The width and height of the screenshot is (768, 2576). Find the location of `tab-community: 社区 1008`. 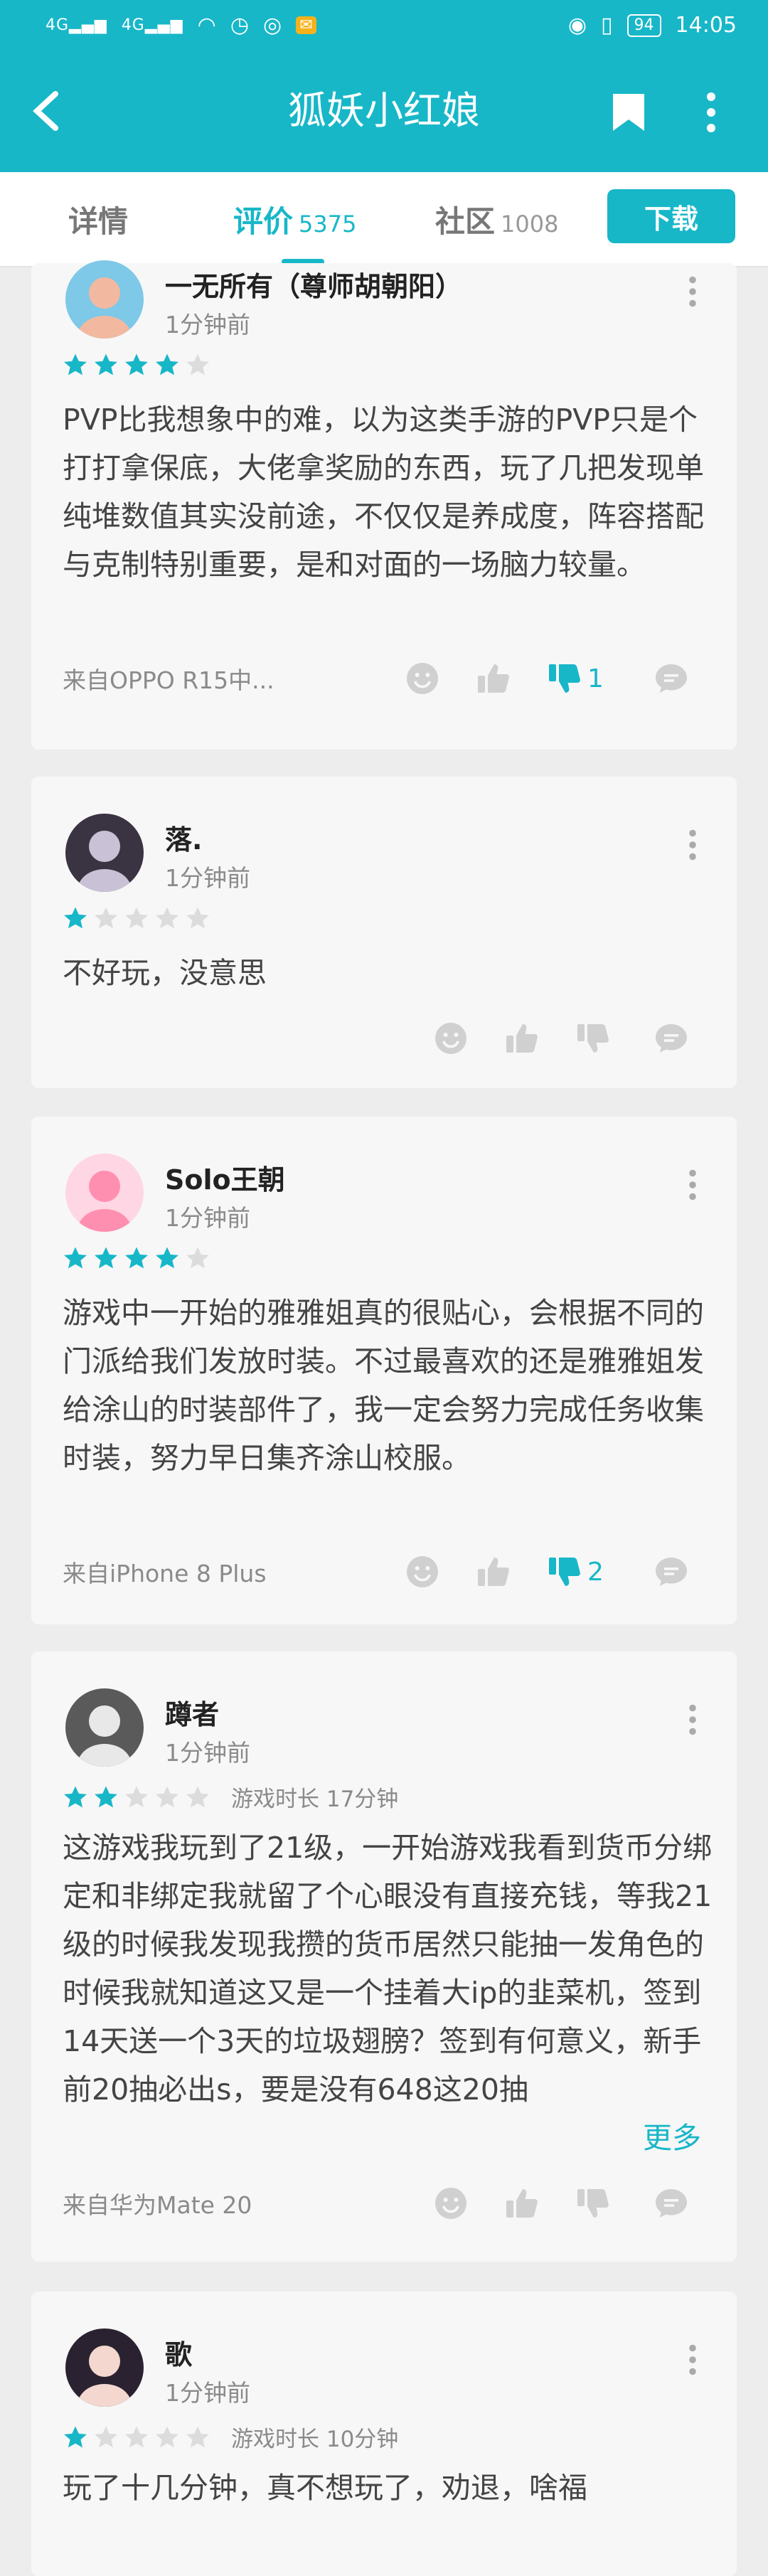

tab-community: 社区 1008 is located at coordinates (496, 219).